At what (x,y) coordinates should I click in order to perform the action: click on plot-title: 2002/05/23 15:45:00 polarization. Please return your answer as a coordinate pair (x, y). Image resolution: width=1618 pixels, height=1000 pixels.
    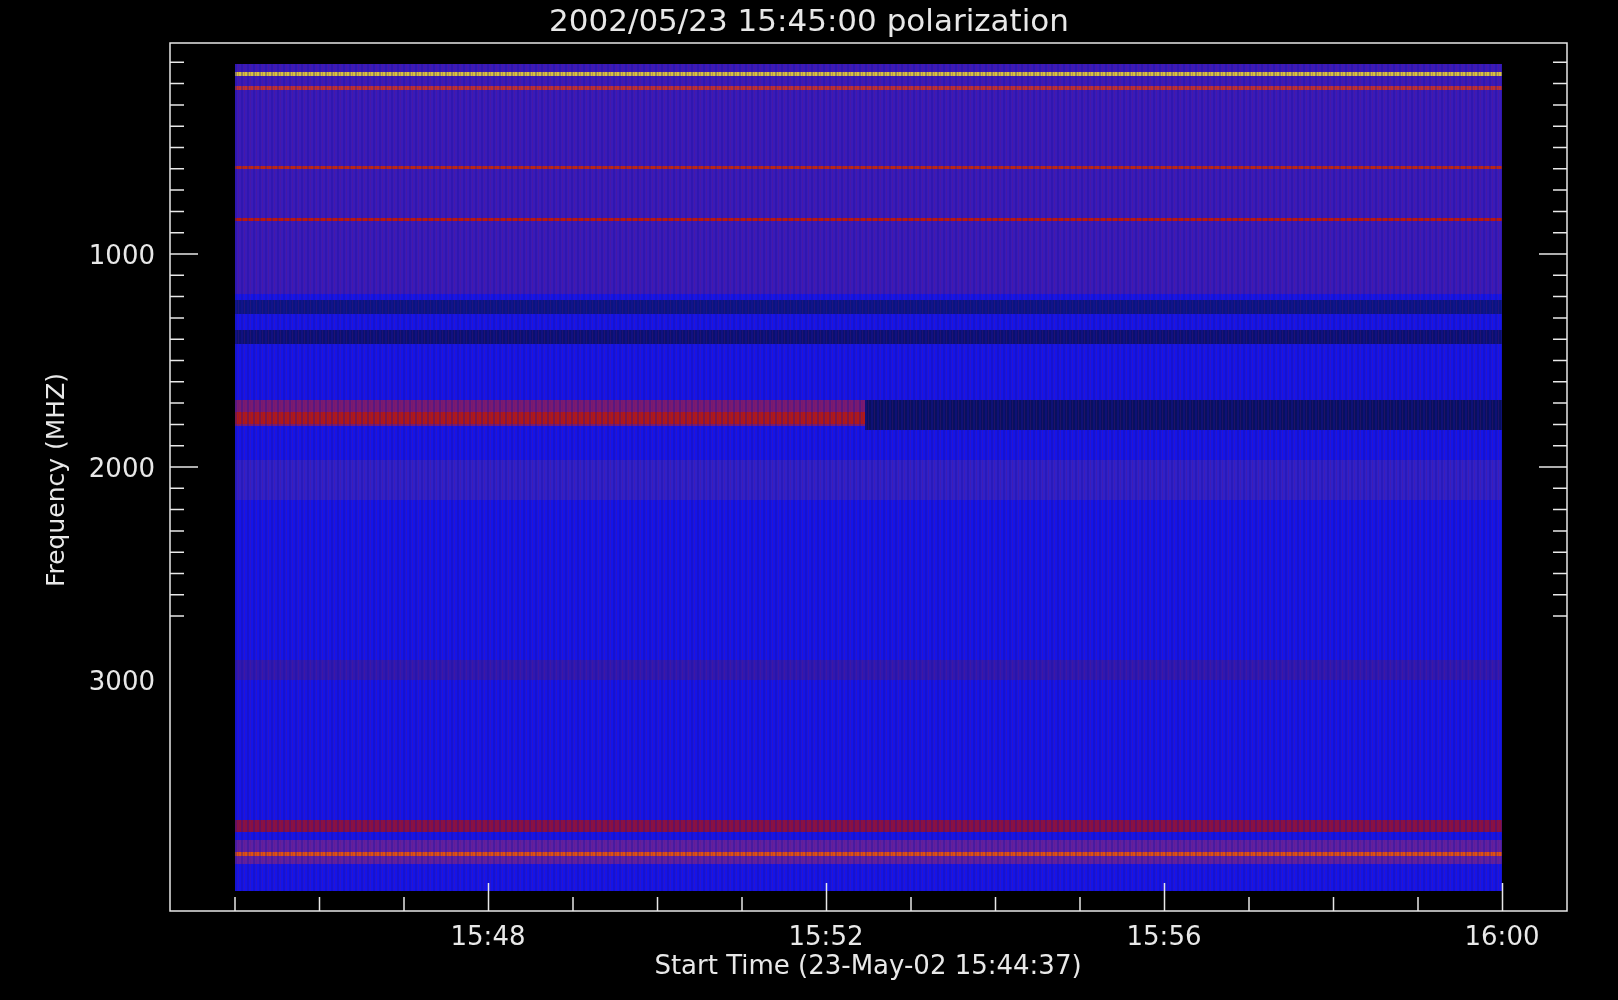
    Looking at the image, I should click on (809, 20).